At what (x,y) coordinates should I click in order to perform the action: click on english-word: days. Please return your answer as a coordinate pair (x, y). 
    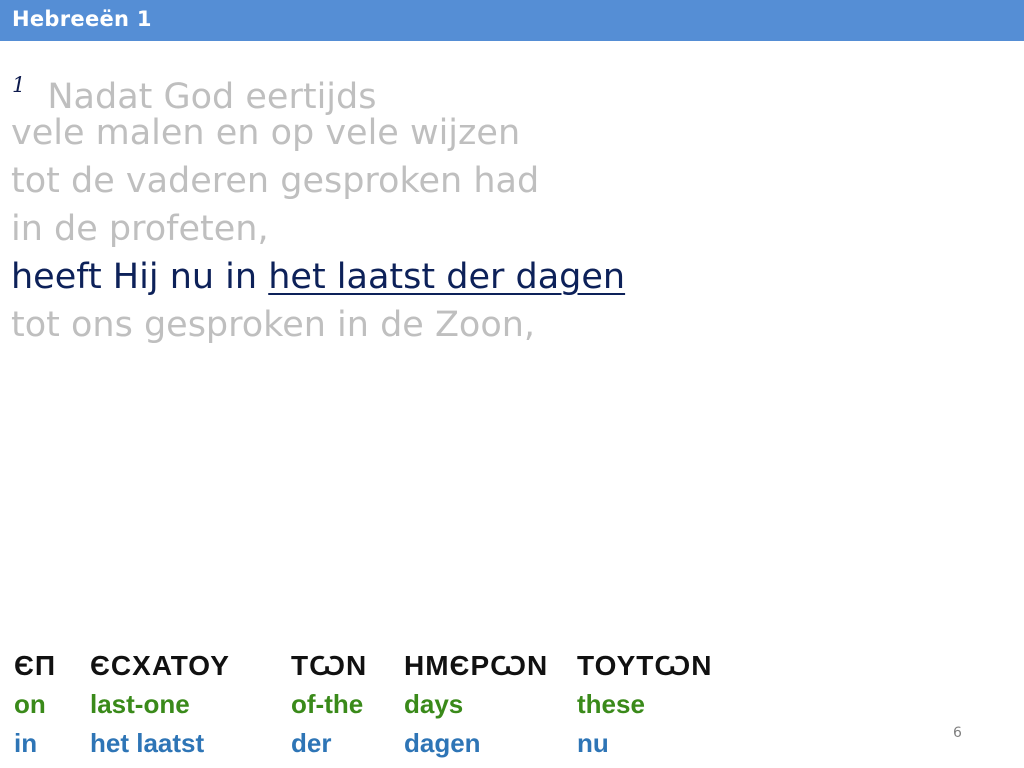
    Looking at the image, I should click on (434, 704).